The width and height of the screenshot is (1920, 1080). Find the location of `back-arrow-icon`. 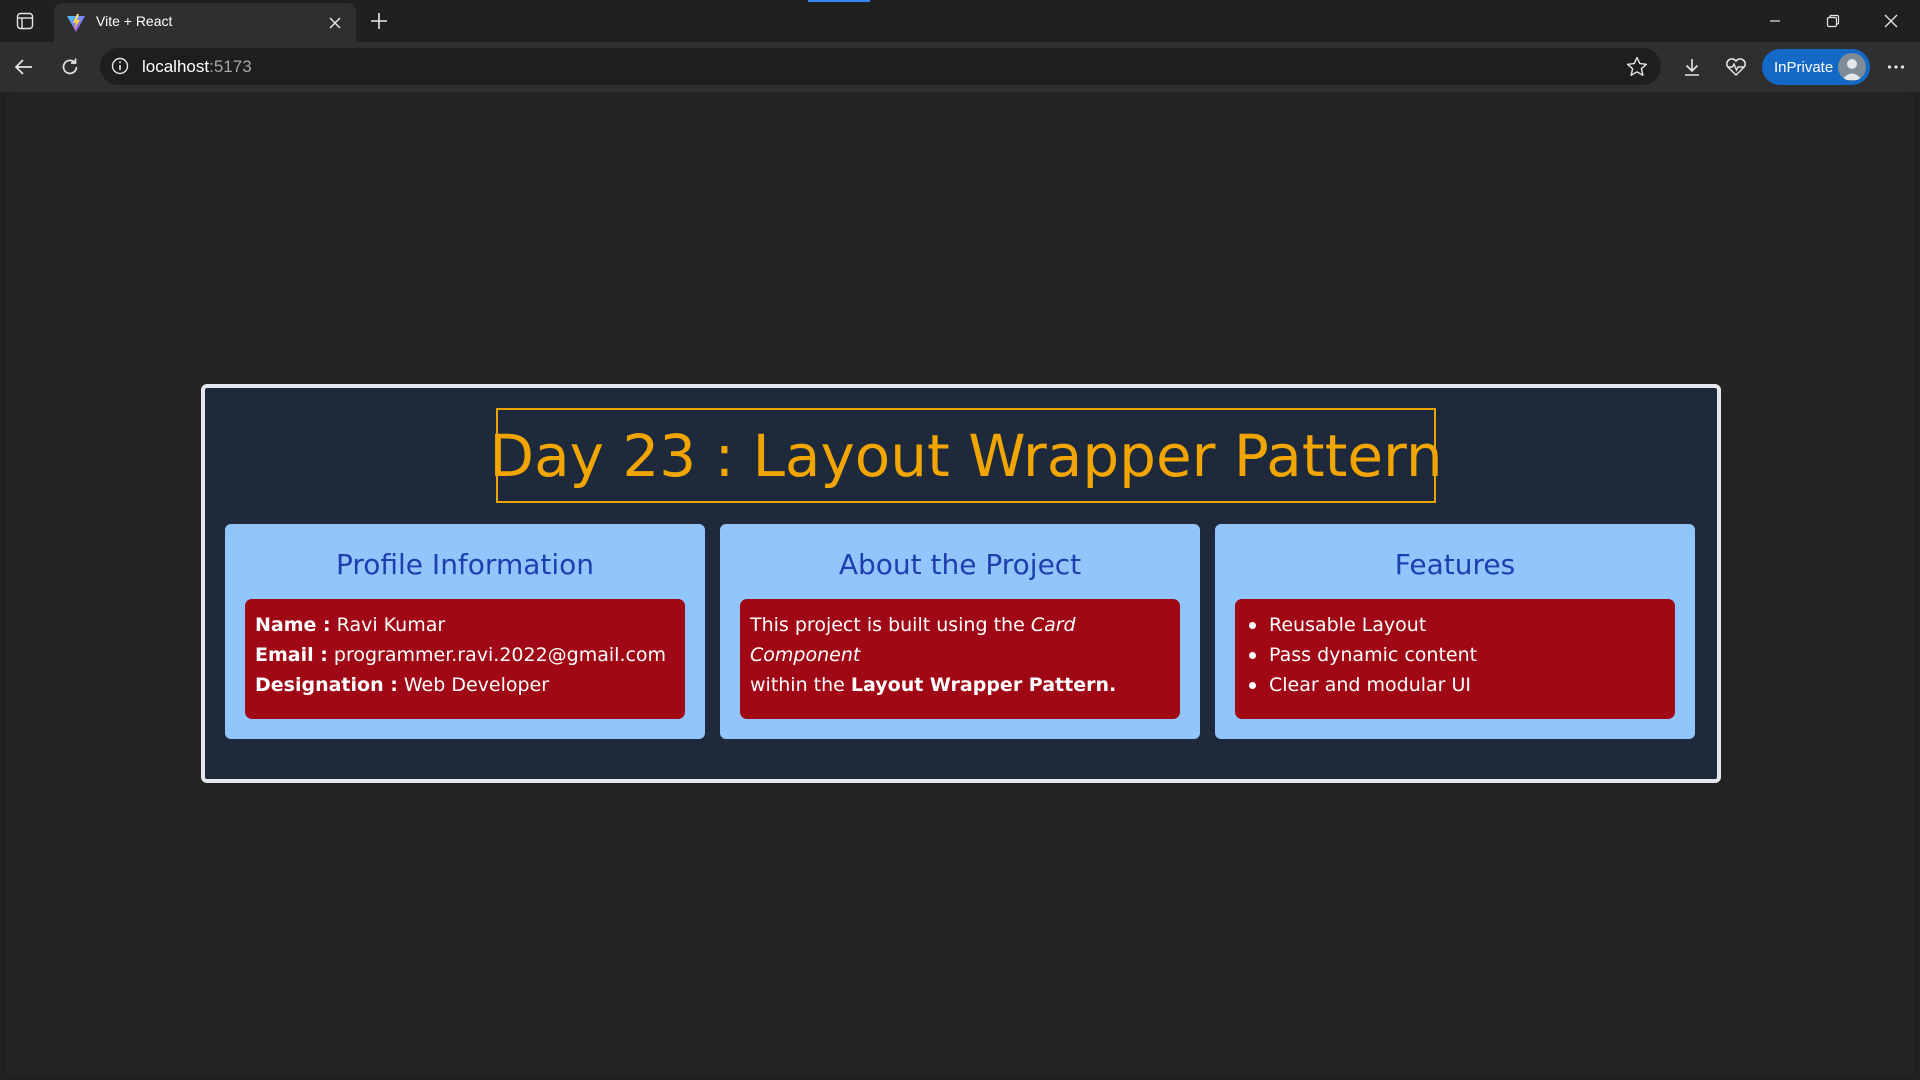

back-arrow-icon is located at coordinates (24, 67).